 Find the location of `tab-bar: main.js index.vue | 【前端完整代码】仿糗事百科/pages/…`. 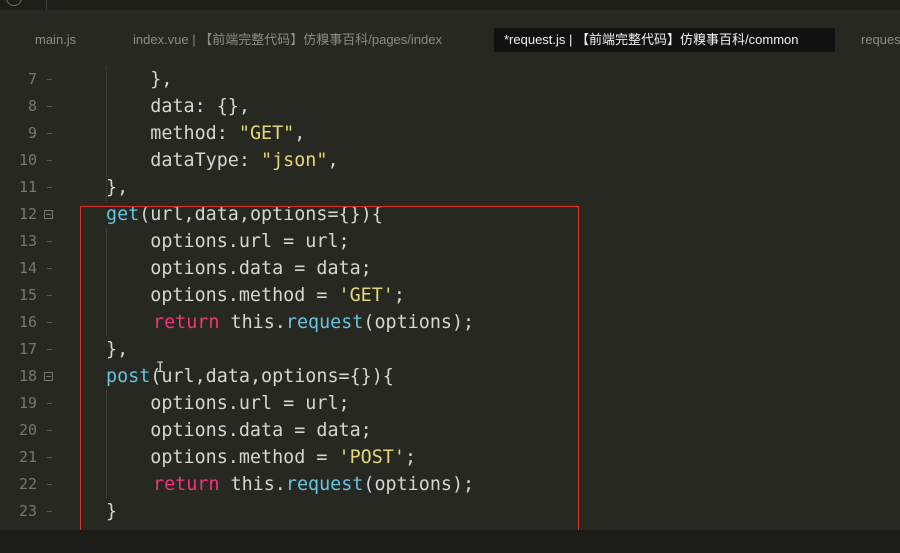

tab-bar: main.js index.vue | 【前端完整代码】仿糗事百科/pages/… is located at coordinates (450, 35).